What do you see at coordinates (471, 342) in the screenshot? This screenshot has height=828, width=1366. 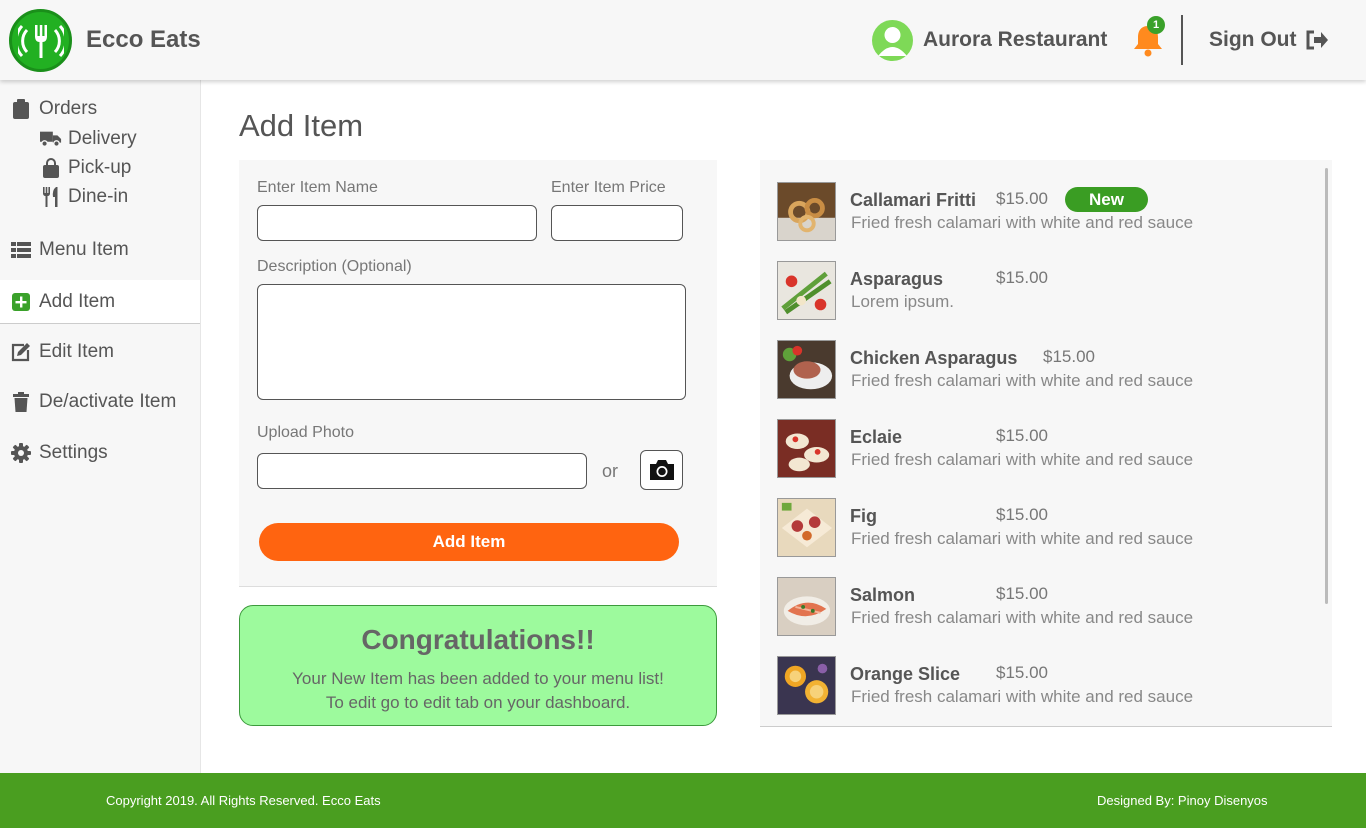 I see `description-textarea` at bounding box center [471, 342].